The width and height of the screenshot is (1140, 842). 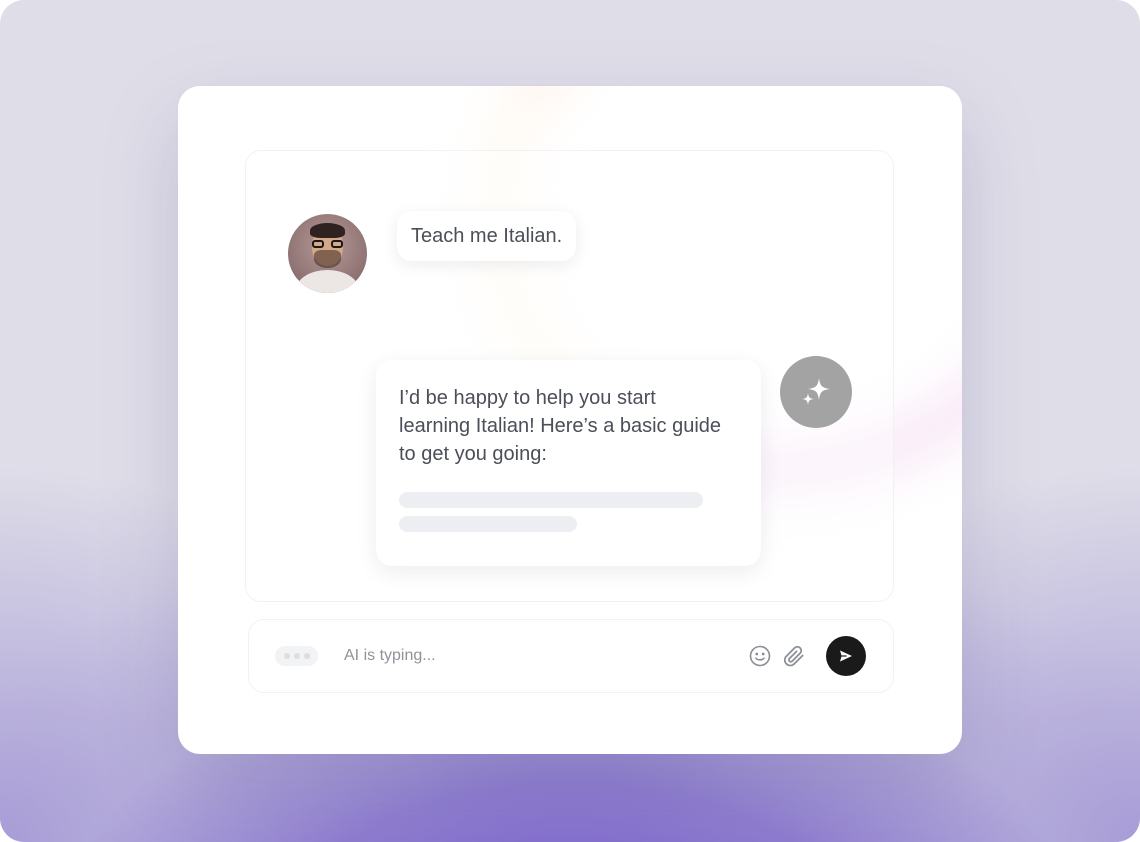 I want to click on typing-indicator, so click(x=296, y=656).